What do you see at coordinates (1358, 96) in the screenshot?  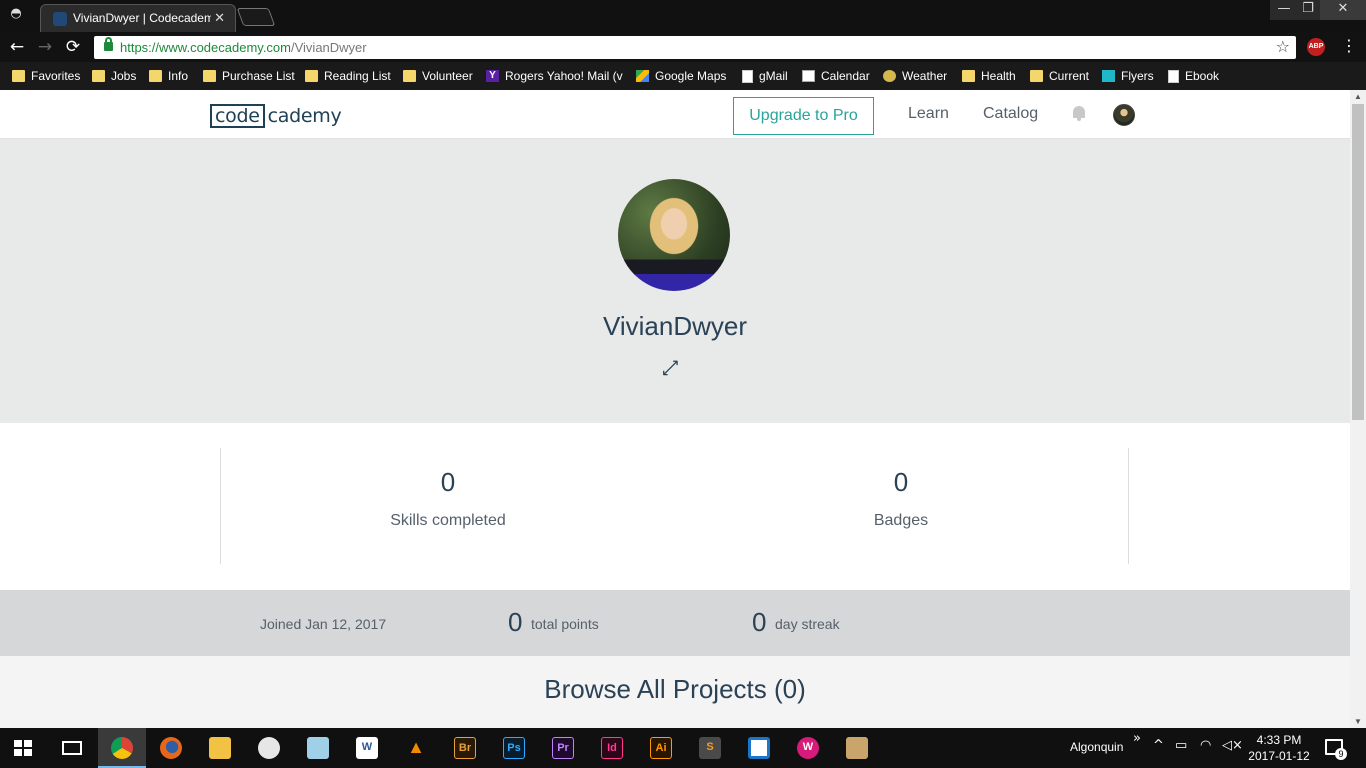 I see `scroll-up-arrow-icon: ▲` at bounding box center [1358, 96].